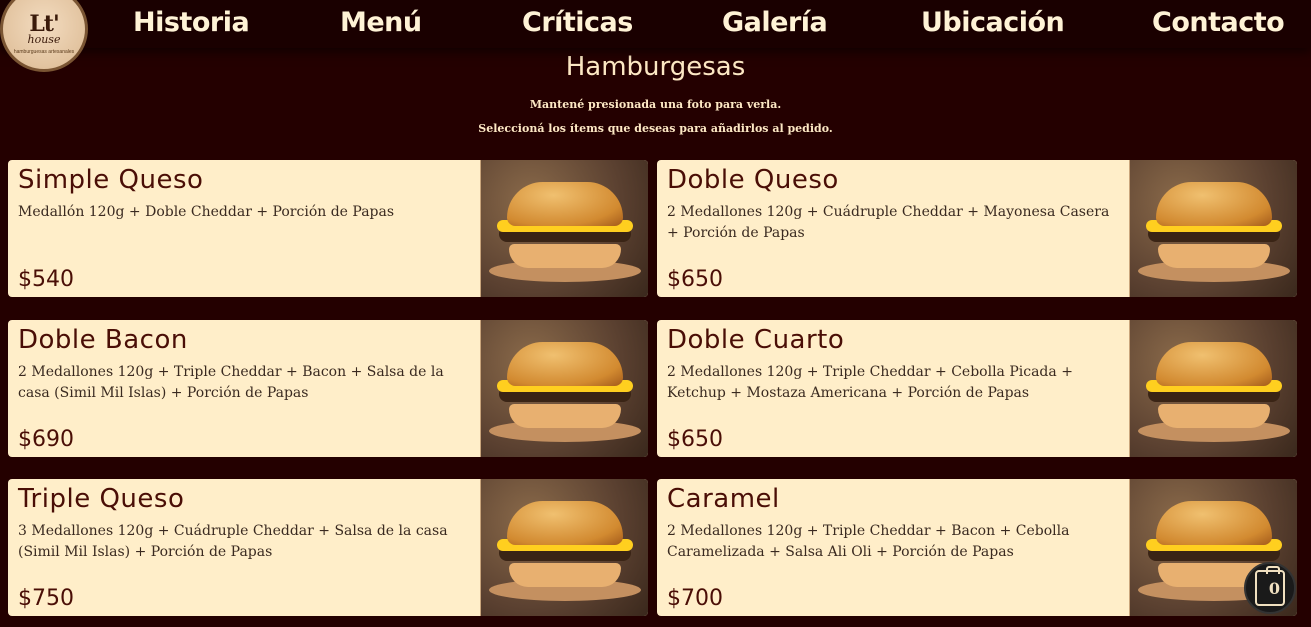 The width and height of the screenshot is (1311, 627). I want to click on clipboard-icon: 0, so click(1270, 586).